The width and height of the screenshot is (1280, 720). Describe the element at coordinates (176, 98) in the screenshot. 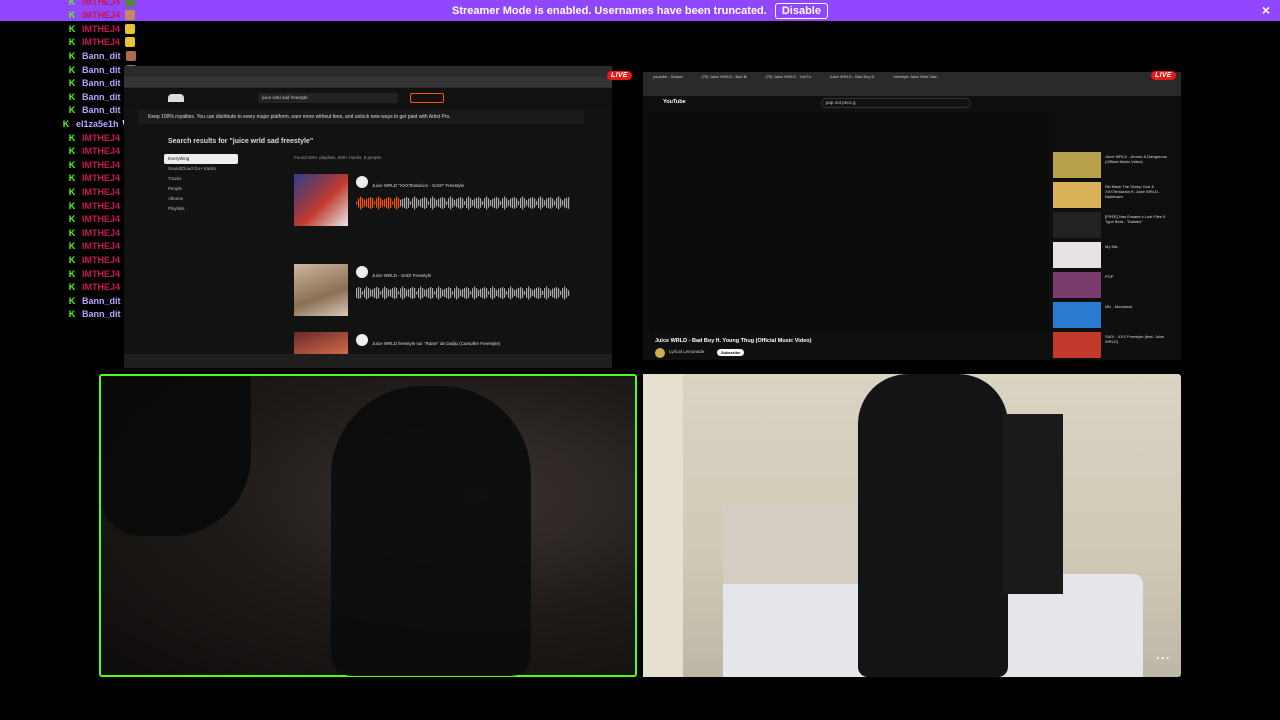

I see `soundcloud-logo-icon` at that location.